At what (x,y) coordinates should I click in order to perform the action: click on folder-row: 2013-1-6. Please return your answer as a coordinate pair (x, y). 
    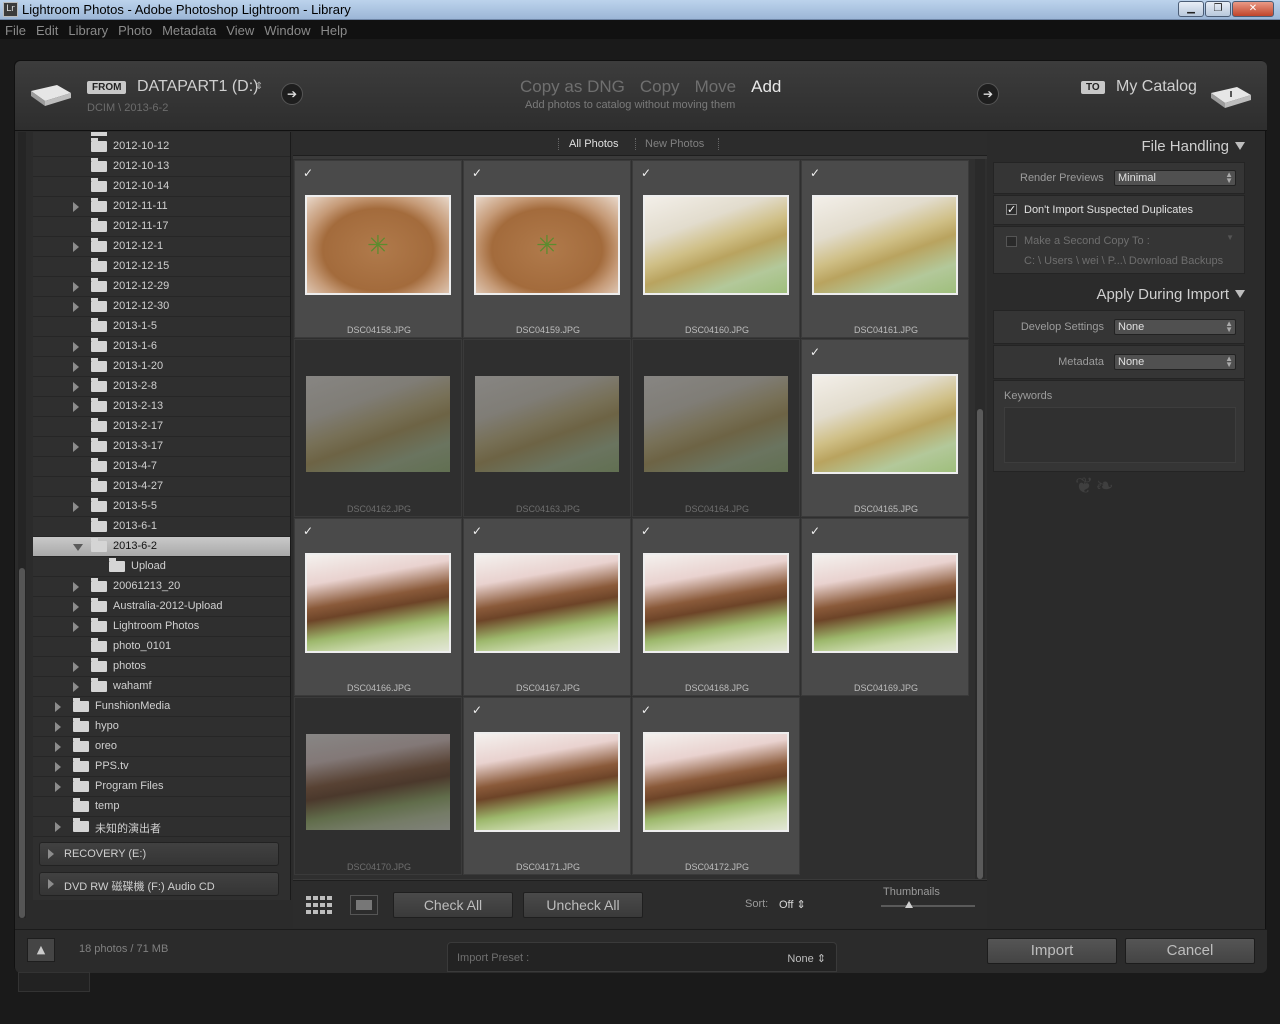
    Looking at the image, I should click on (161, 347).